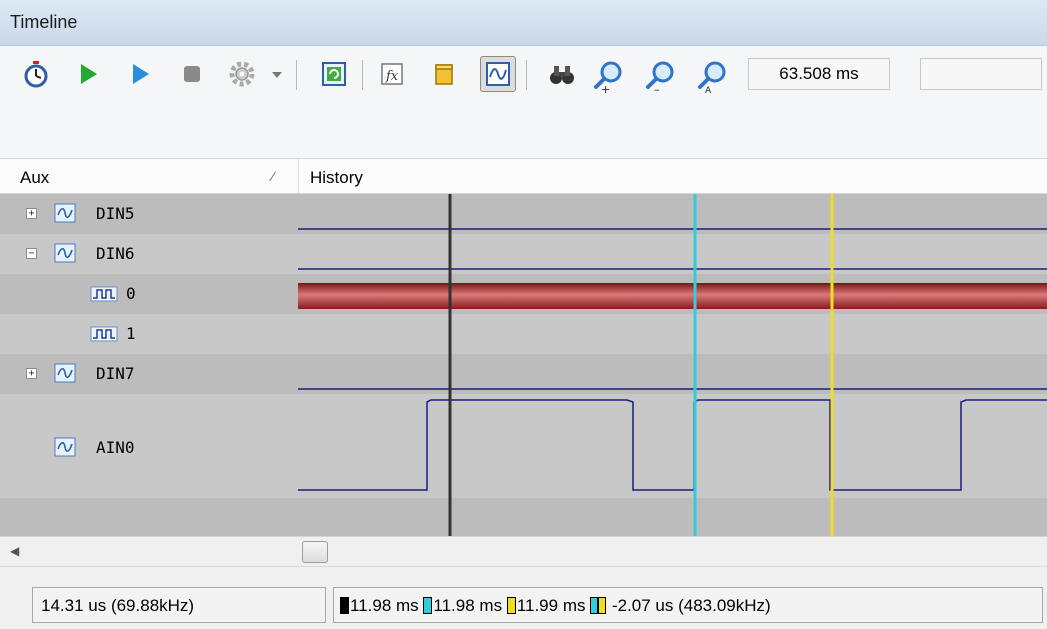 This screenshot has width=1047, height=629. I want to click on stopwatch-icon, so click(36, 74).